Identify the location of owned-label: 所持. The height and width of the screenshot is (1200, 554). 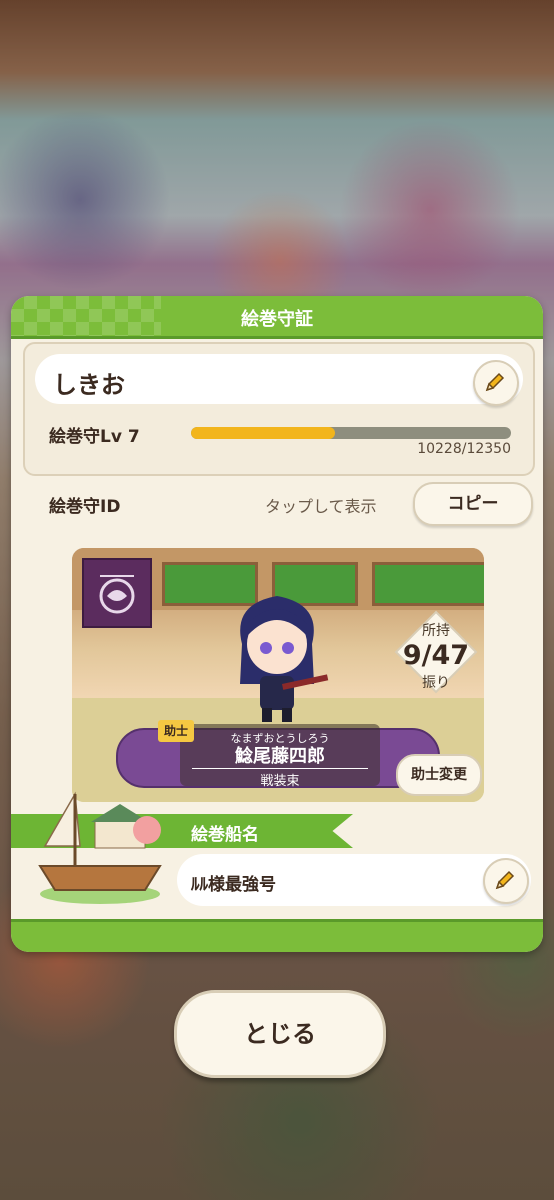
(436, 631).